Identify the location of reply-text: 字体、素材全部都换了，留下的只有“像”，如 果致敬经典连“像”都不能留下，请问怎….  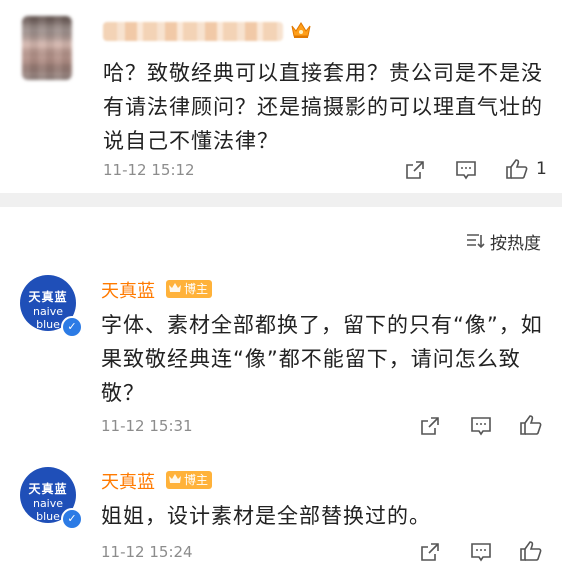
(322, 359).